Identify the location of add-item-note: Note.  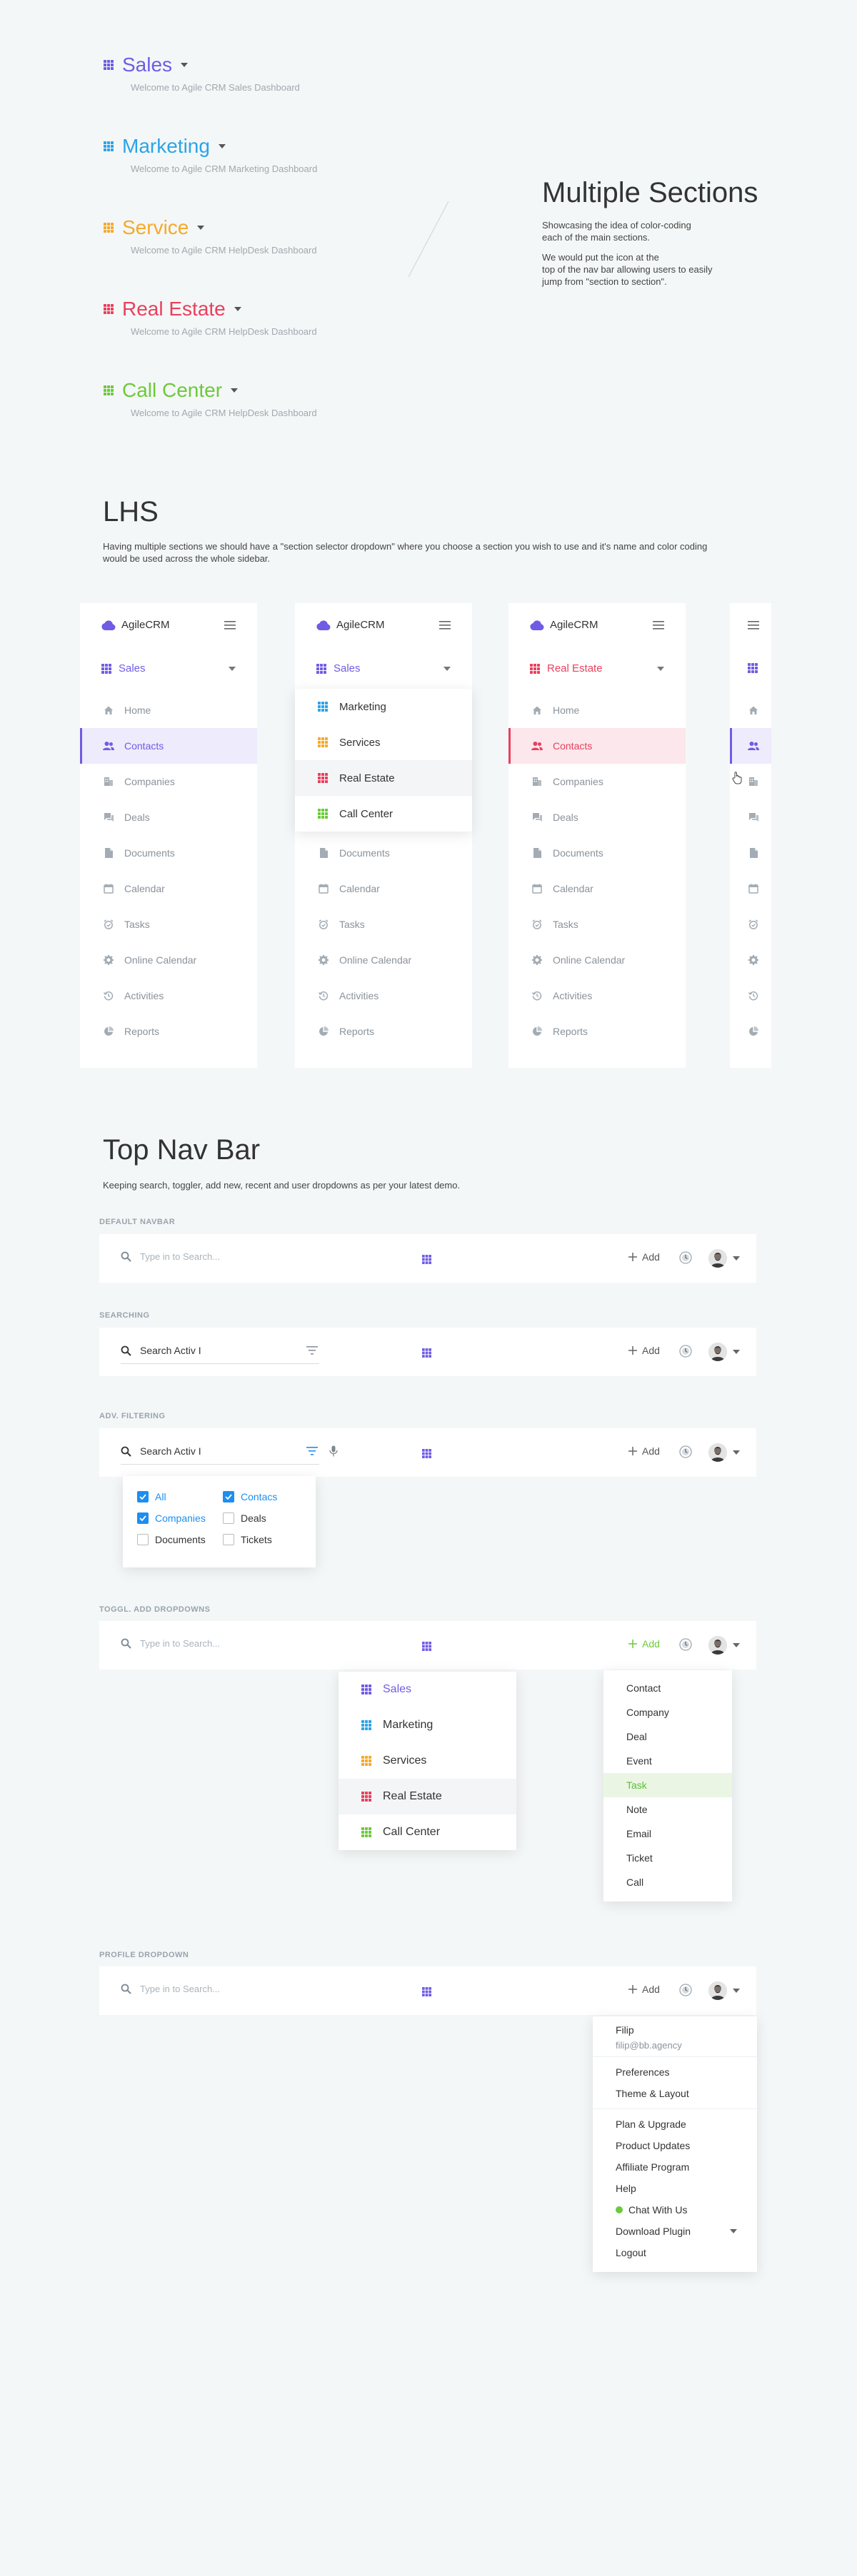
(667, 1809).